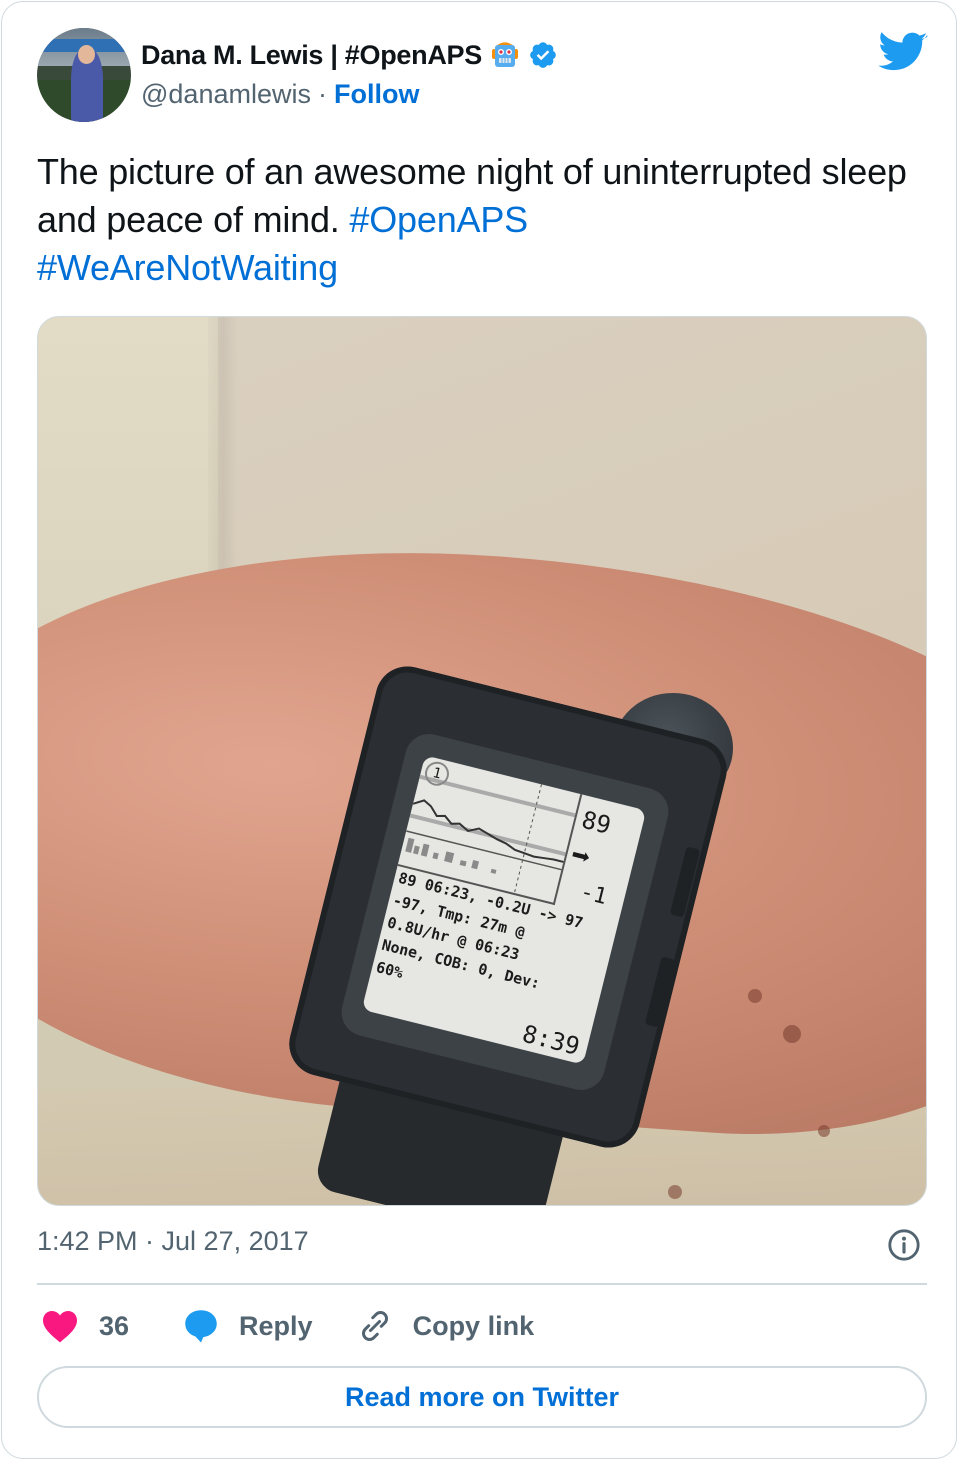  What do you see at coordinates (173, 1241) in the screenshot?
I see `tweet-timestamp: 1:42 PM · Jul 27, 2017` at bounding box center [173, 1241].